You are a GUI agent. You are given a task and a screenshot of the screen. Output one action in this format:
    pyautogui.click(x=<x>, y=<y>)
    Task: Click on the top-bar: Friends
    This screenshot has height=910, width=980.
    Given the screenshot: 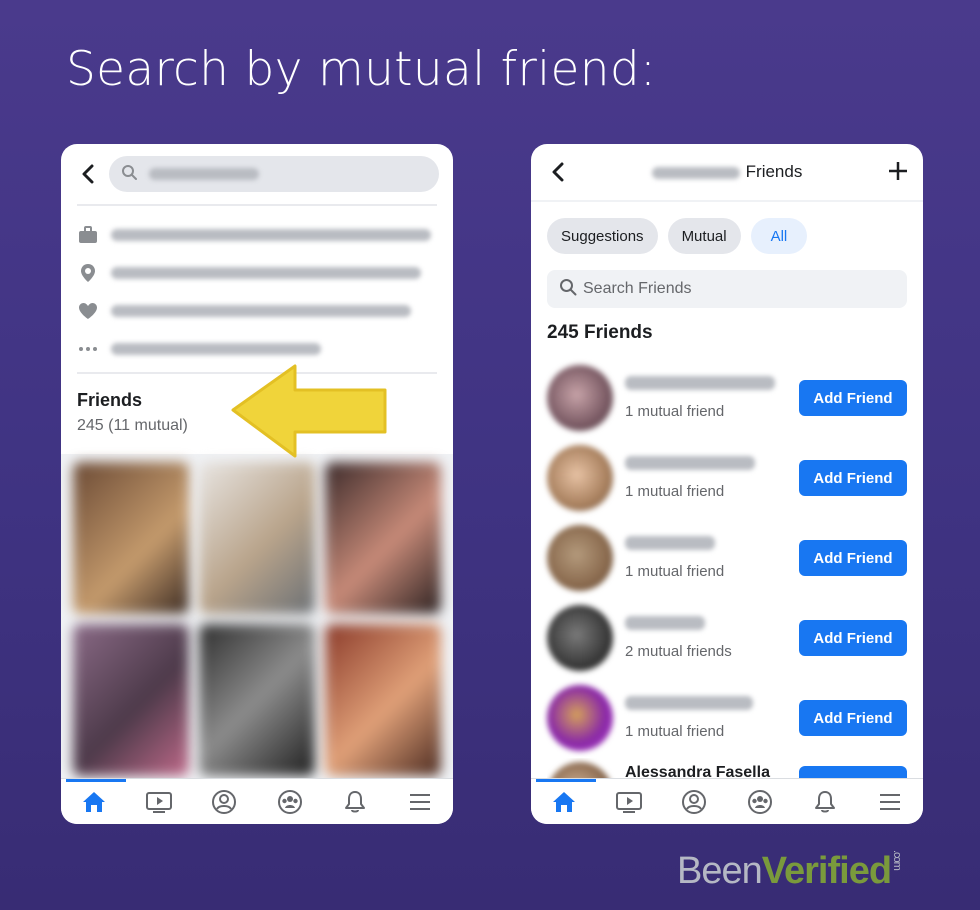 What is the action you would take?
    pyautogui.click(x=727, y=173)
    